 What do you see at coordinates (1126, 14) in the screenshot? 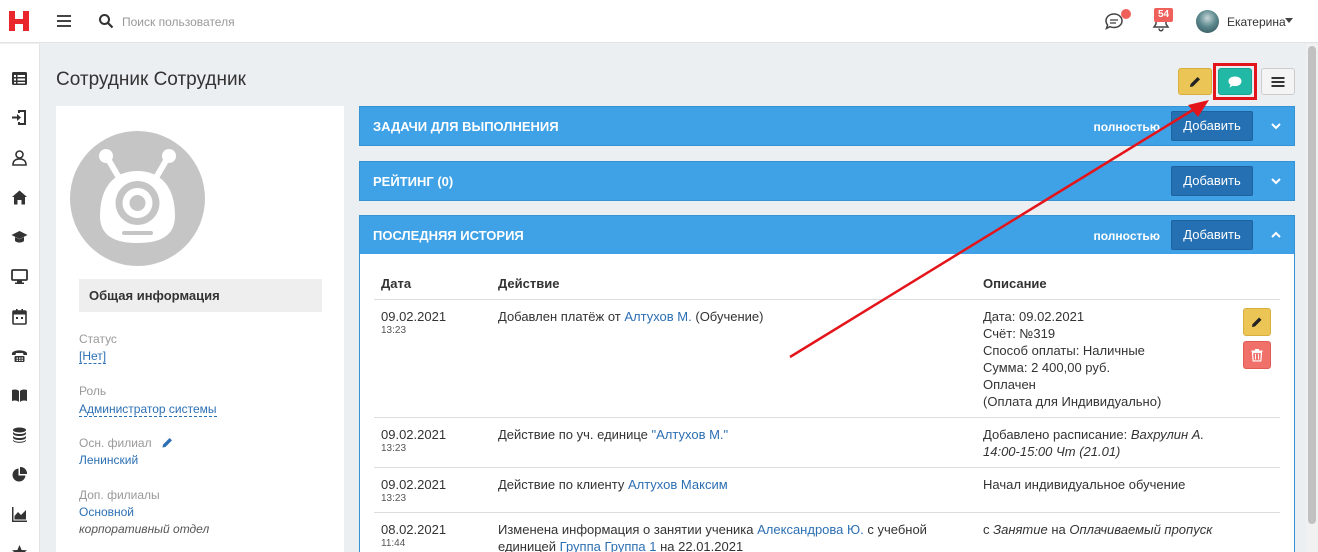
I see `chat-unread-dot` at bounding box center [1126, 14].